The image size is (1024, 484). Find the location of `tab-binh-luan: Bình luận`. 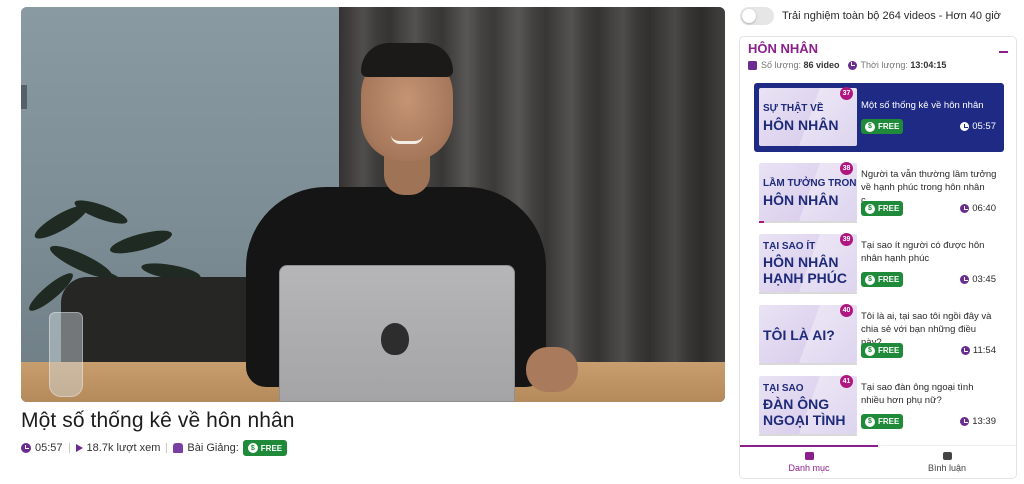

tab-binh-luan: Bình luận is located at coordinates (947, 462).